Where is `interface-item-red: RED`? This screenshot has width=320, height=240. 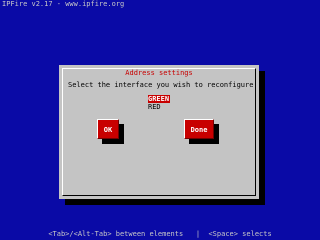 interface-item-red: RED is located at coordinates (159, 107).